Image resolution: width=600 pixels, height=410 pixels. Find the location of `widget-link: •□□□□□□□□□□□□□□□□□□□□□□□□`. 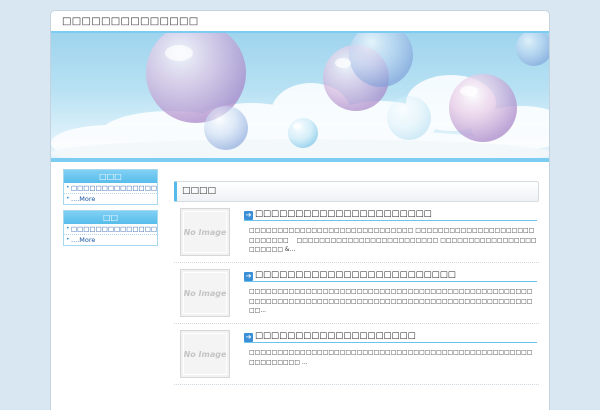

widget-link: •□□□□□□□□□□□□□□□□□□□□□□□□ is located at coordinates (110, 188).